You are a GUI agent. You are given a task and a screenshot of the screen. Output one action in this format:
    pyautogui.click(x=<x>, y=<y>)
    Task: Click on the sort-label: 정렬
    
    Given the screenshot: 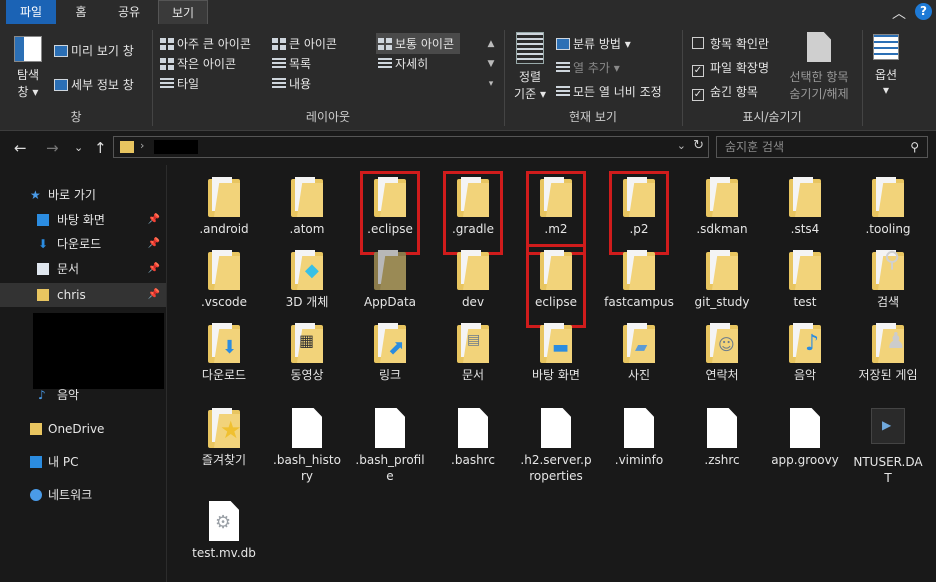 What is the action you would take?
    pyautogui.click(x=530, y=77)
    